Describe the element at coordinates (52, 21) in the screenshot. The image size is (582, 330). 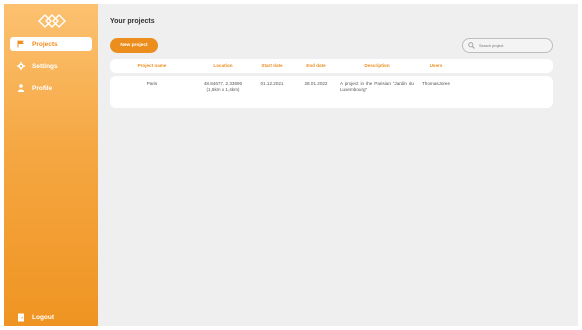
I see `logo-icon` at that location.